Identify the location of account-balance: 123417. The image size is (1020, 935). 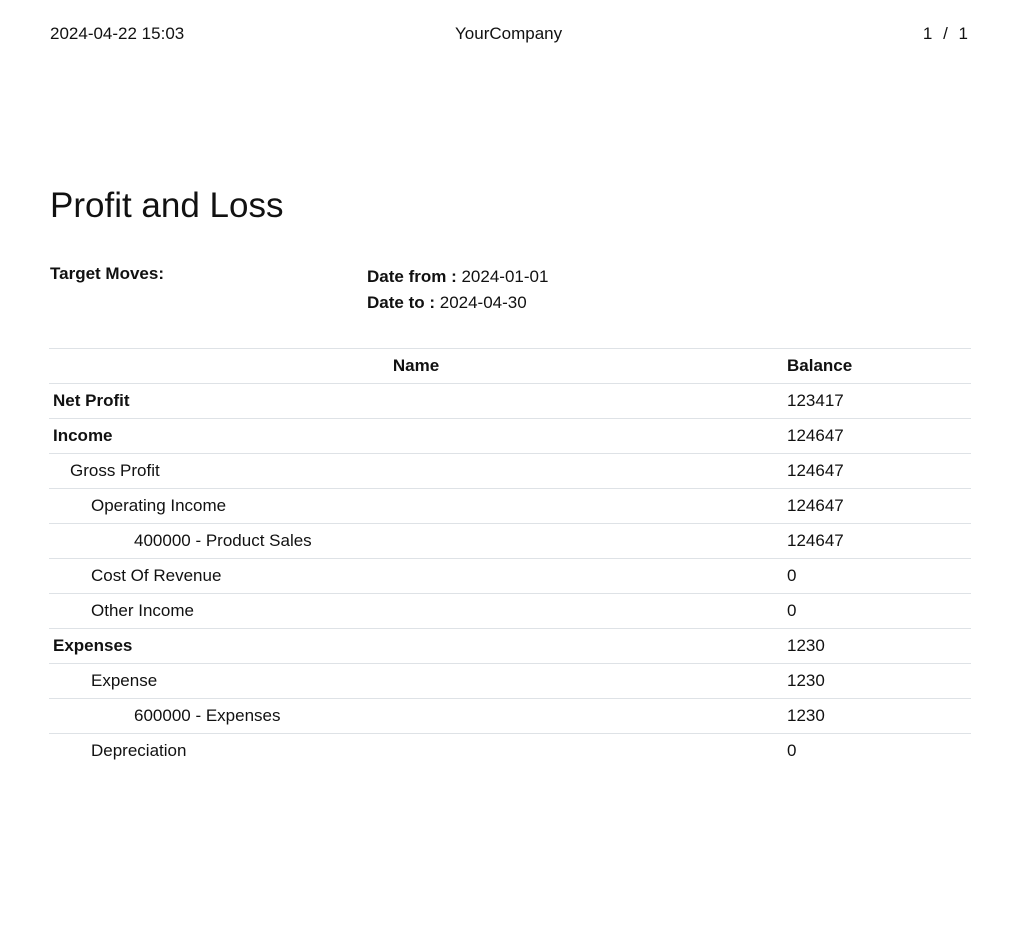
(877, 401).